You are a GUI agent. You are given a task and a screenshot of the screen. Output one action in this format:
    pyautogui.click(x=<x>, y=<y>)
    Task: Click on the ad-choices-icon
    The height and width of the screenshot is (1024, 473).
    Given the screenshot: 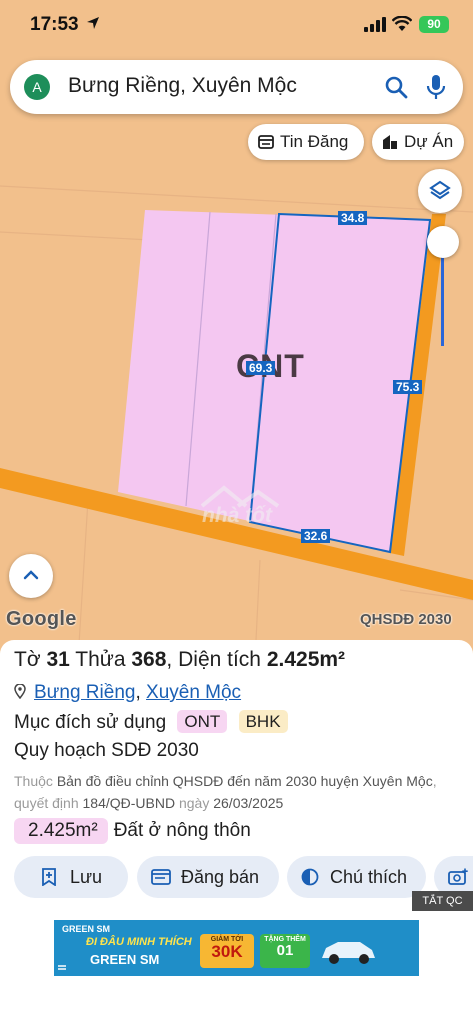 What is the action you would take?
    pyautogui.click(x=62, y=967)
    